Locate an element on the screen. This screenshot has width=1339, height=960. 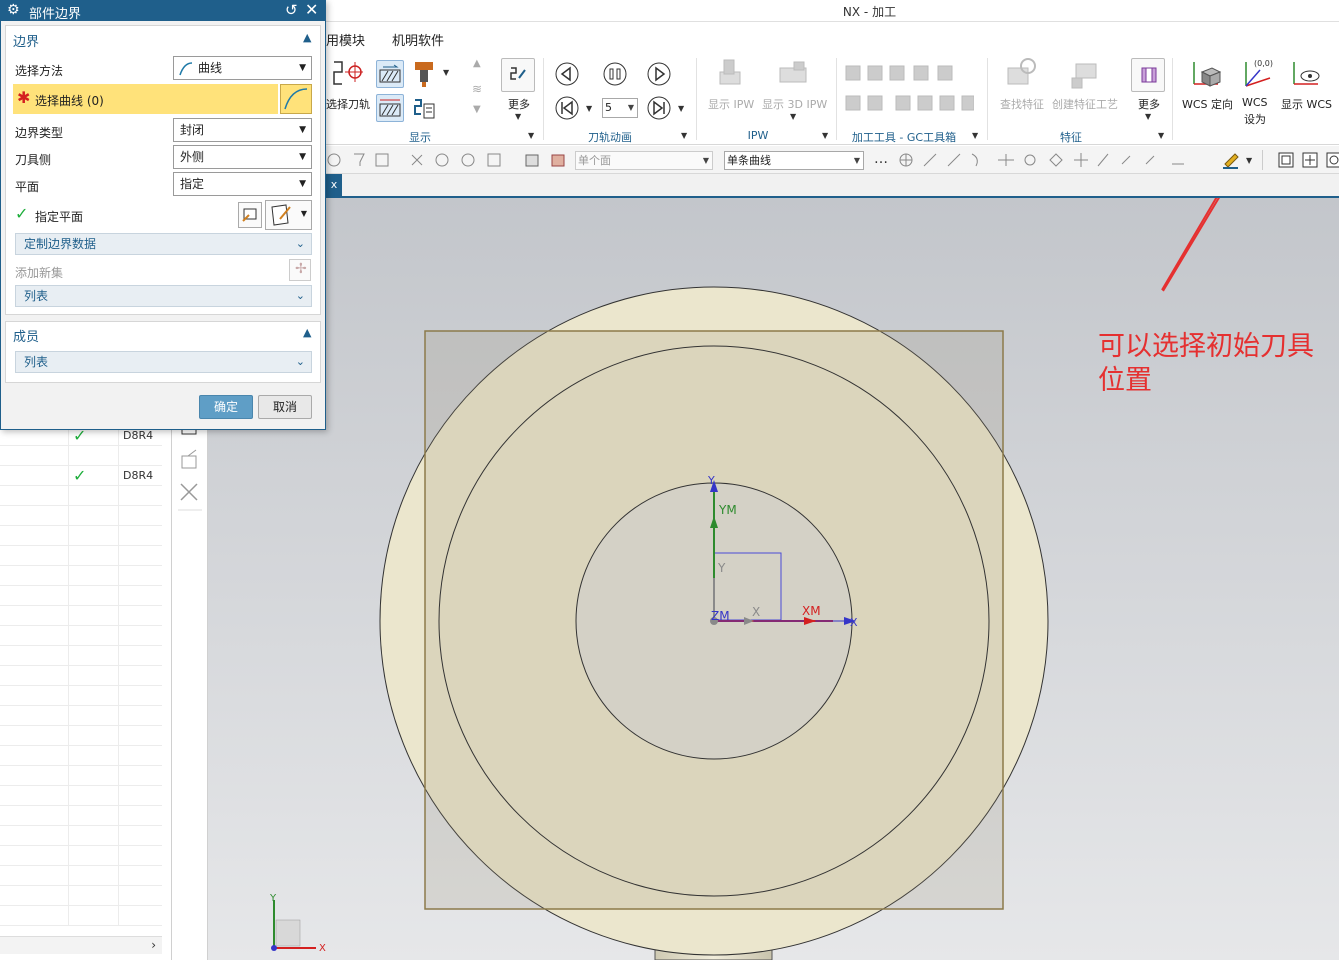
ok-button: 确定 is located at coordinates (226, 407).